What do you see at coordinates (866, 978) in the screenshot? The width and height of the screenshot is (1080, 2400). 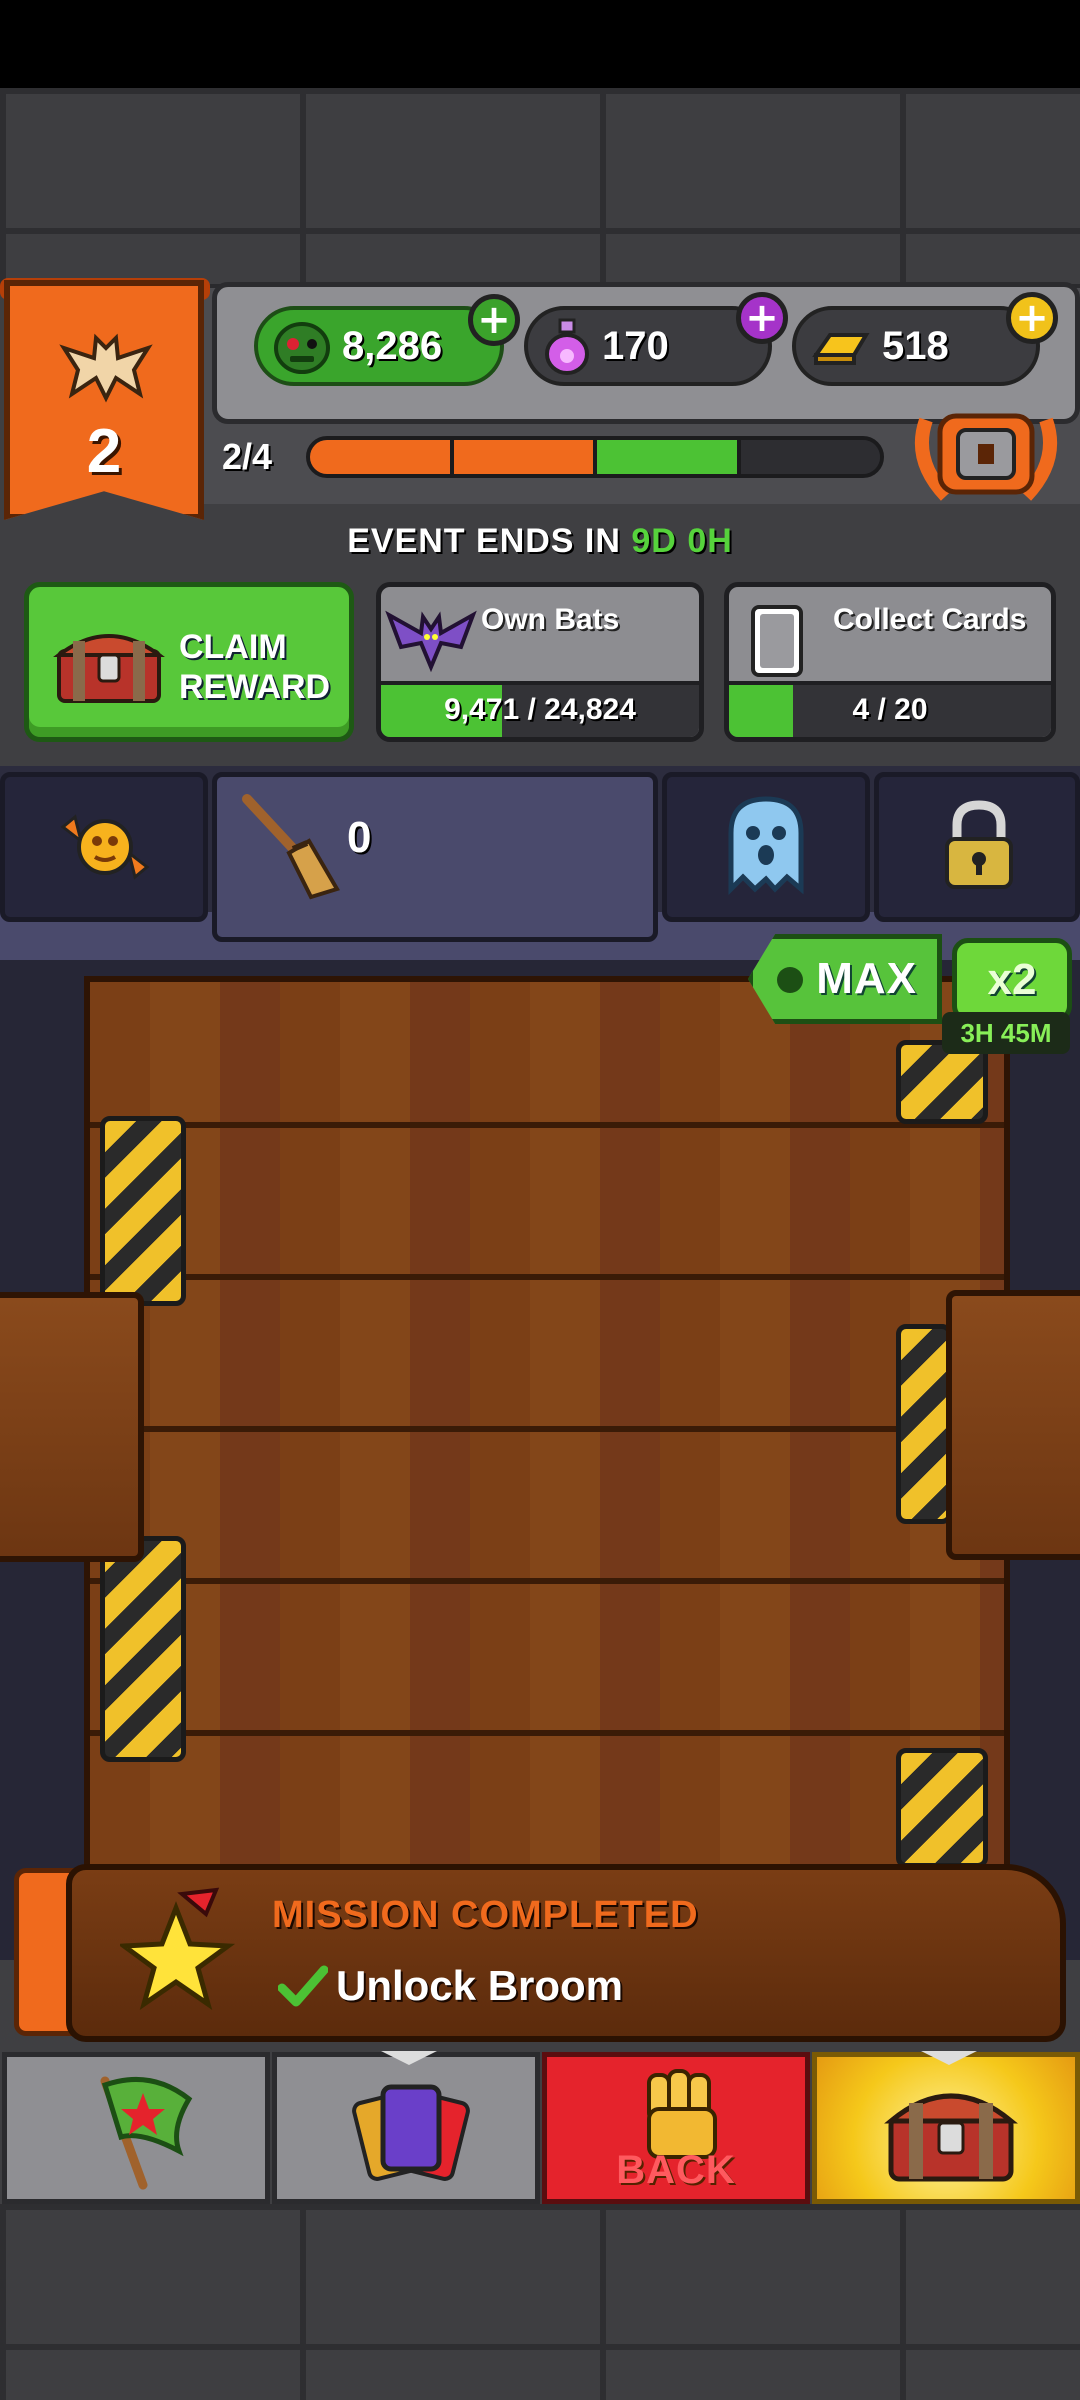 I see `max-label: MAX` at bounding box center [866, 978].